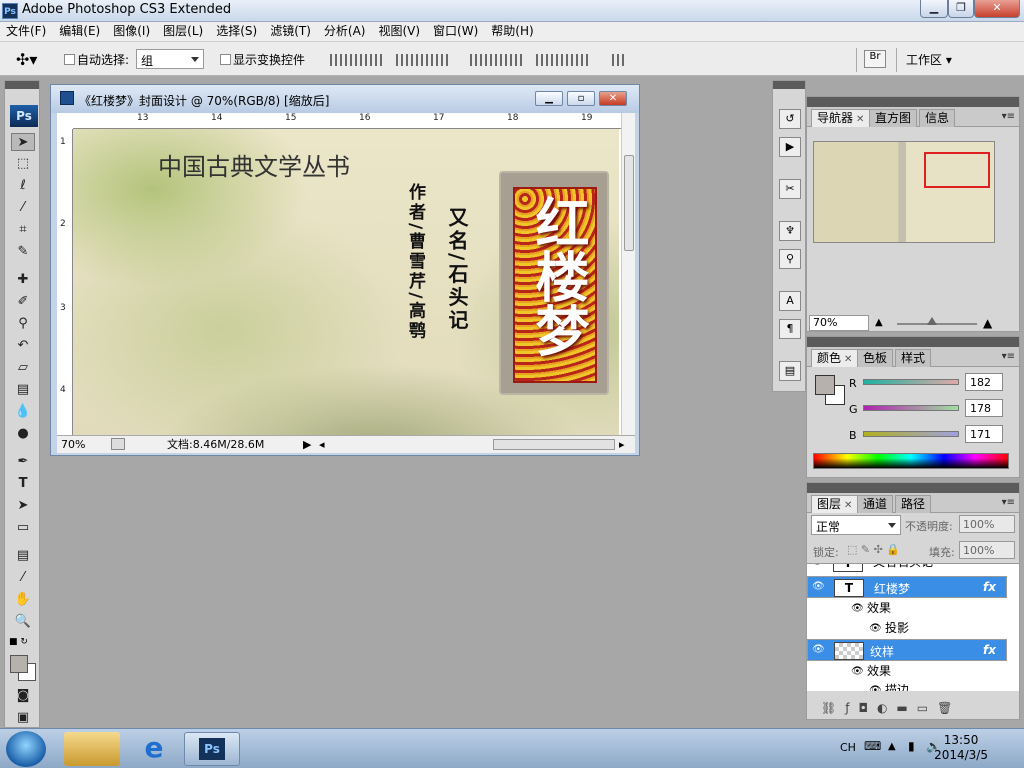  I want to click on menu-image: 图像(I), so click(132, 31).